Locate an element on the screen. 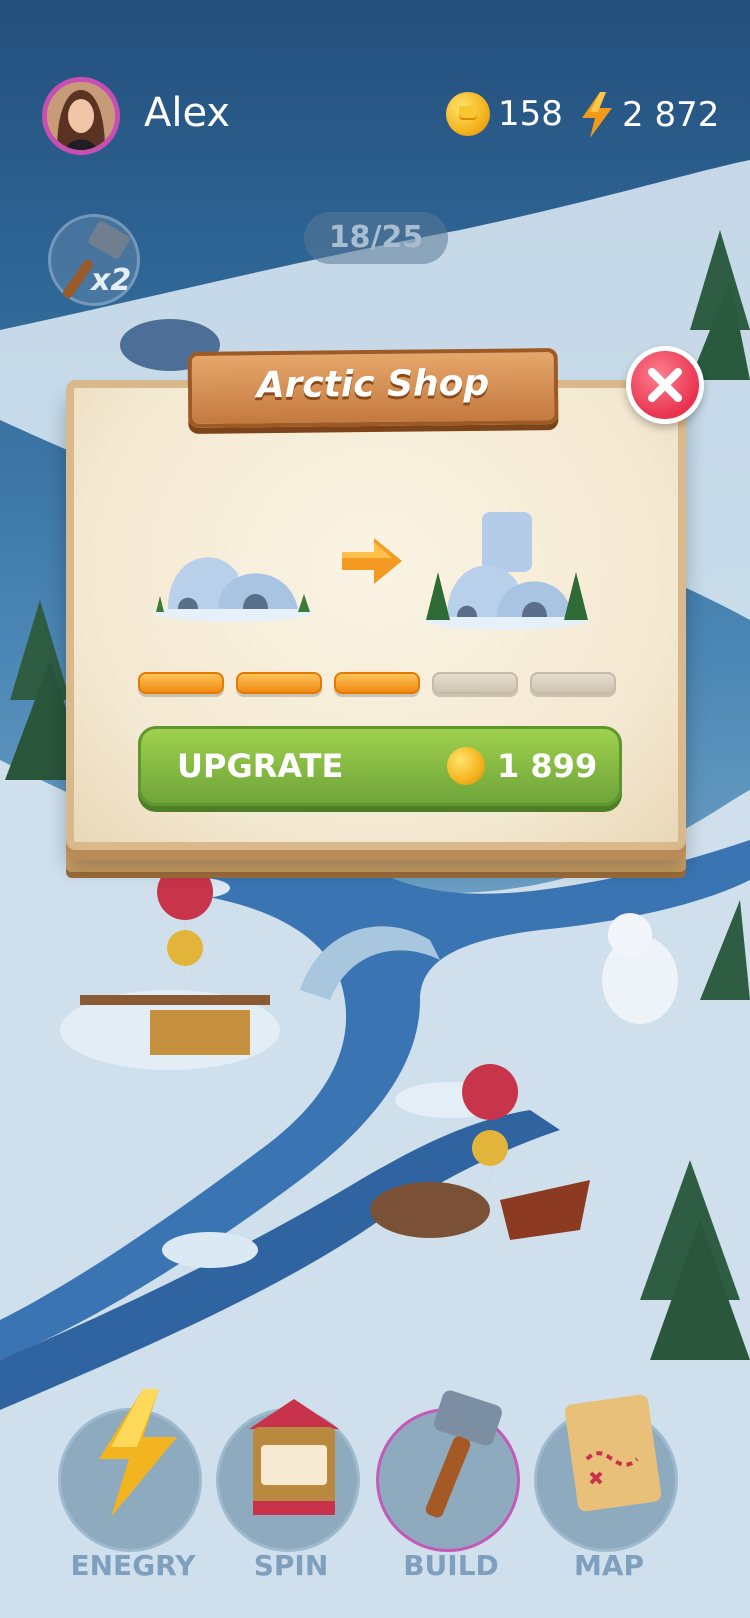 This screenshot has height=1618, width=750. energy-counter: 2 872 is located at coordinates (649, 115).